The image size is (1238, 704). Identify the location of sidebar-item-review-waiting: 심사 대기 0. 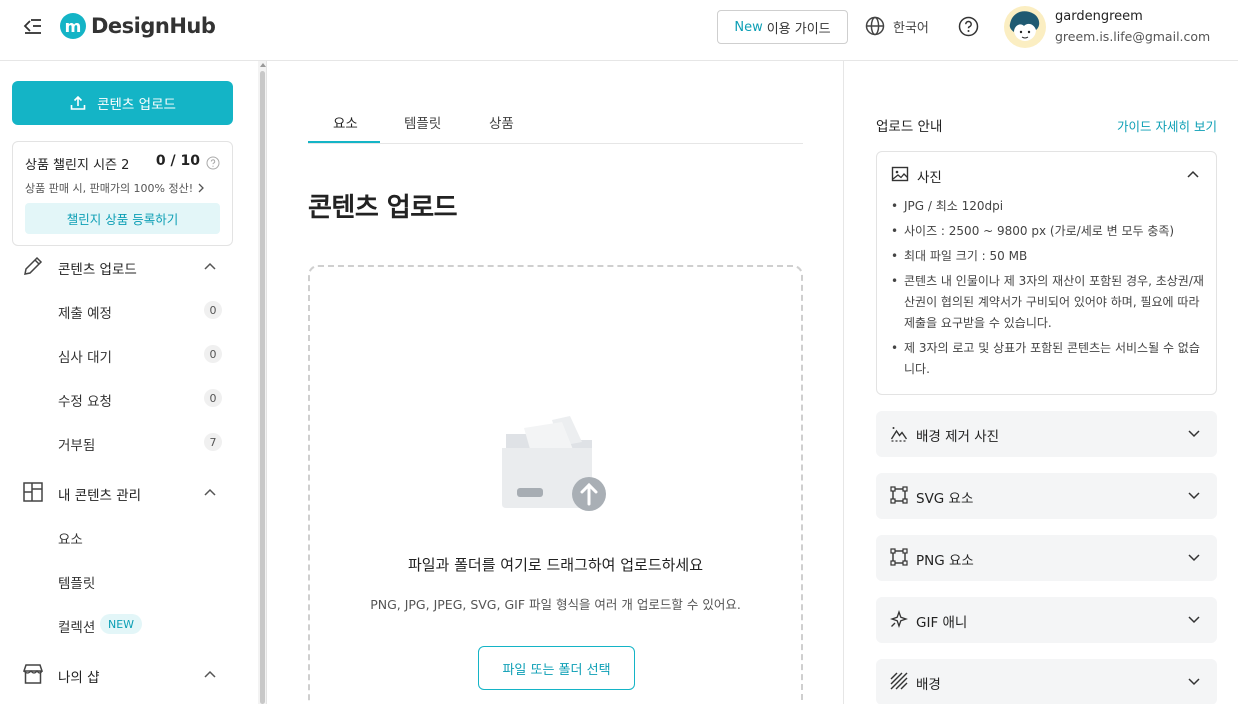
(129, 354).